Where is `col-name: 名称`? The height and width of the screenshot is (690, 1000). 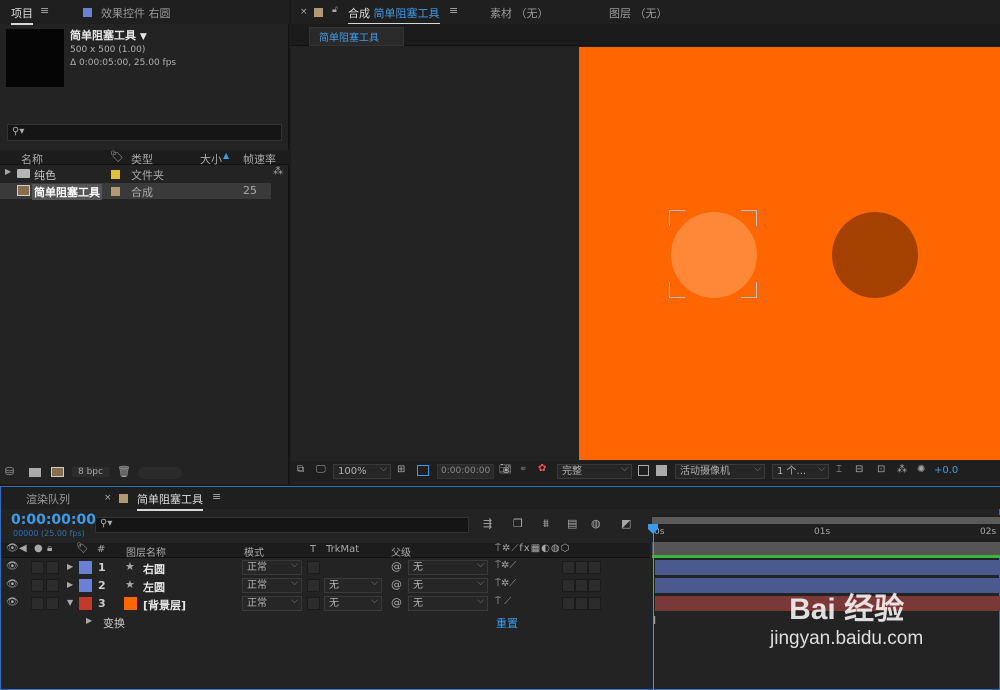
col-name: 名称 is located at coordinates (32, 159).